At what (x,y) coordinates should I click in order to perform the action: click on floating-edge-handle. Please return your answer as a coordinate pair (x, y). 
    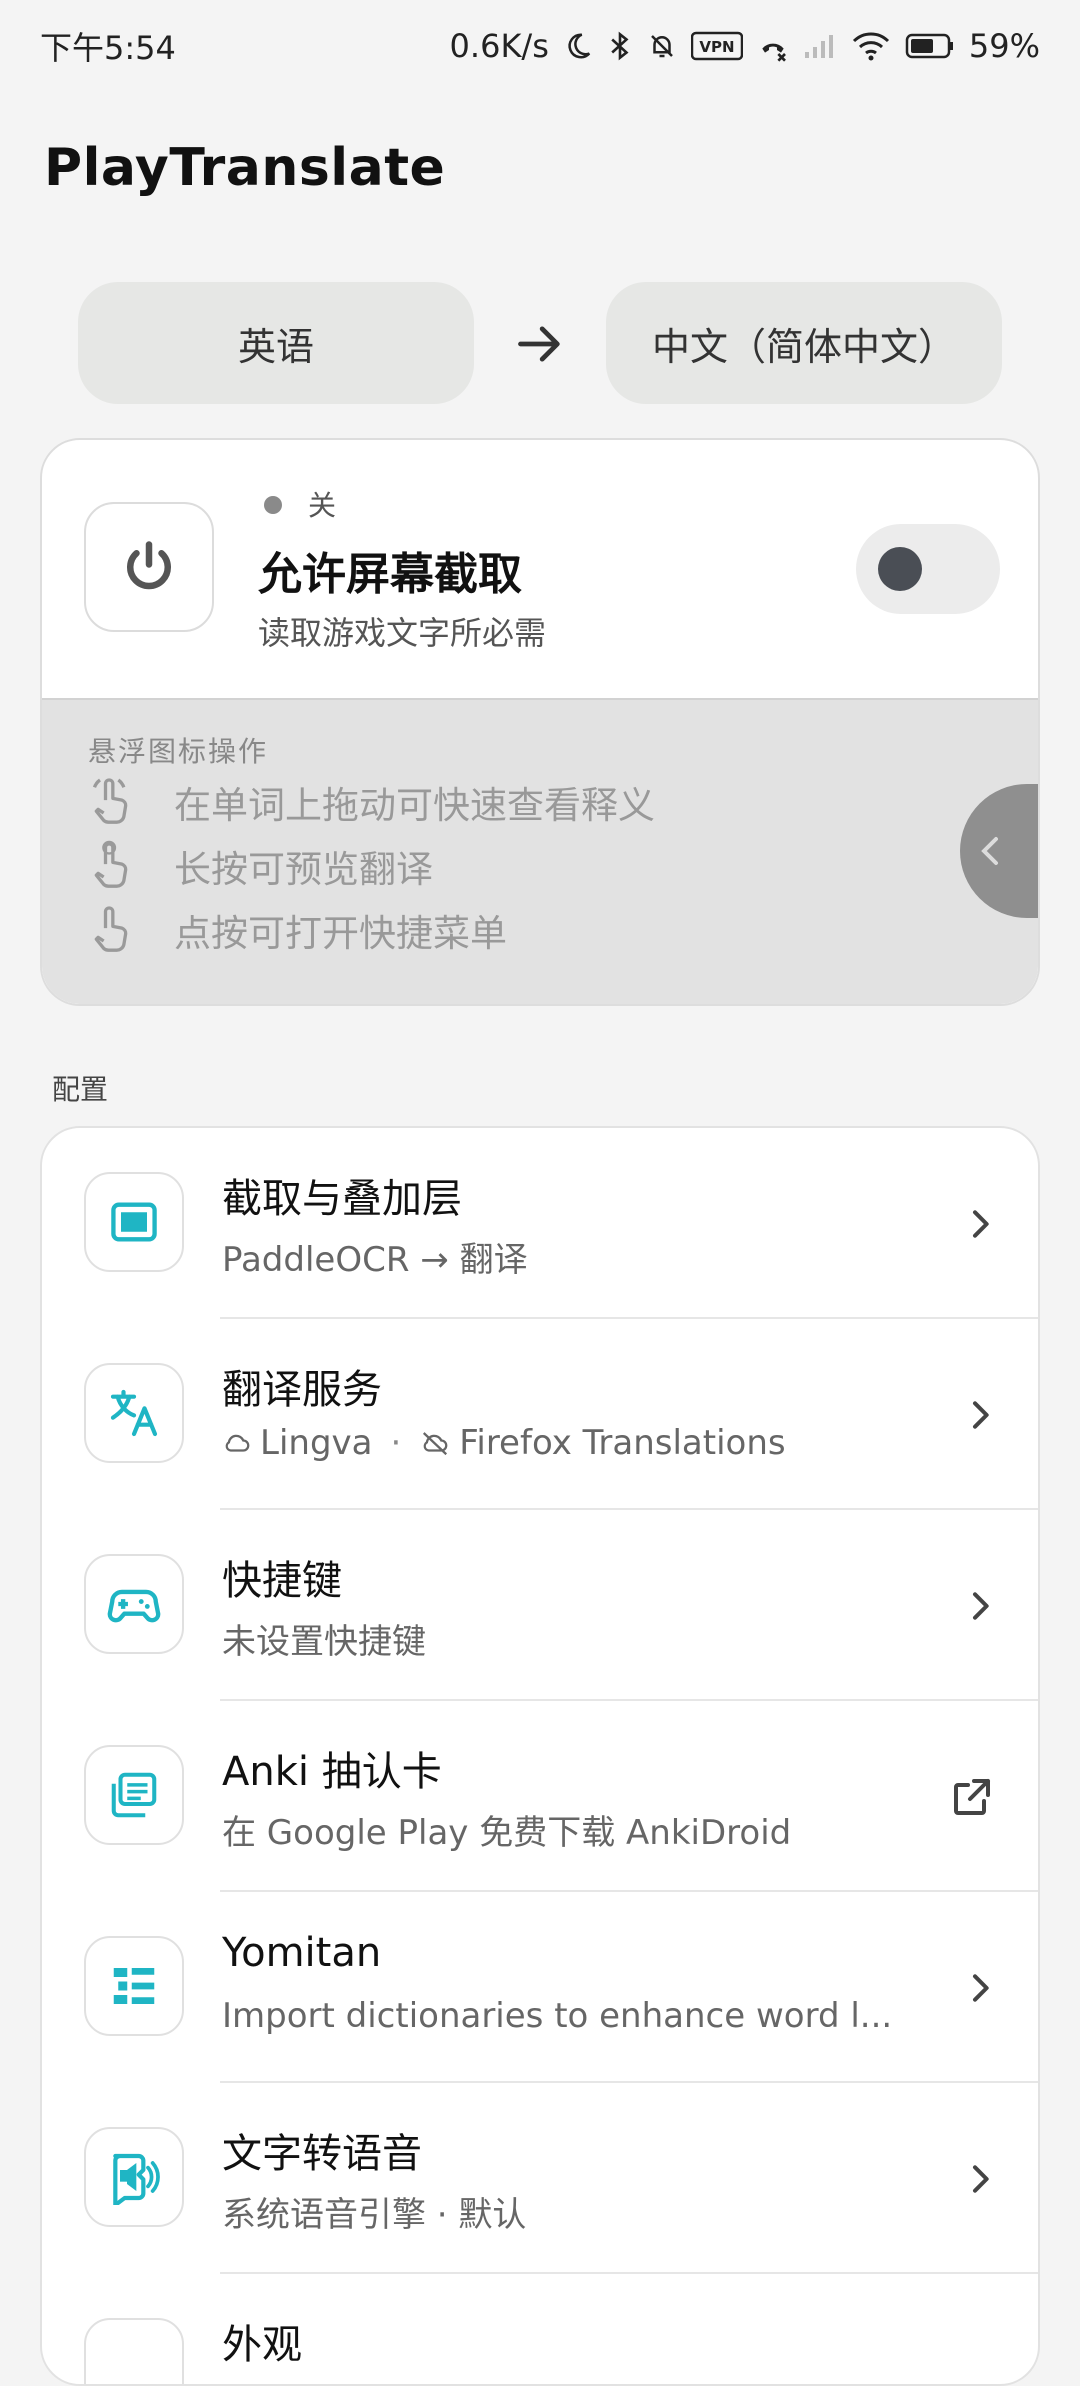
    Looking at the image, I should click on (999, 851).